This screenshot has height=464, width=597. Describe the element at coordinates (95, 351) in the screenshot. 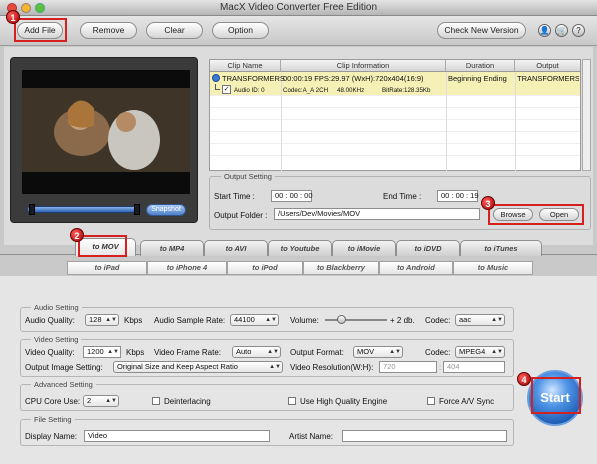

I see `video-quality-value: 1200` at that location.